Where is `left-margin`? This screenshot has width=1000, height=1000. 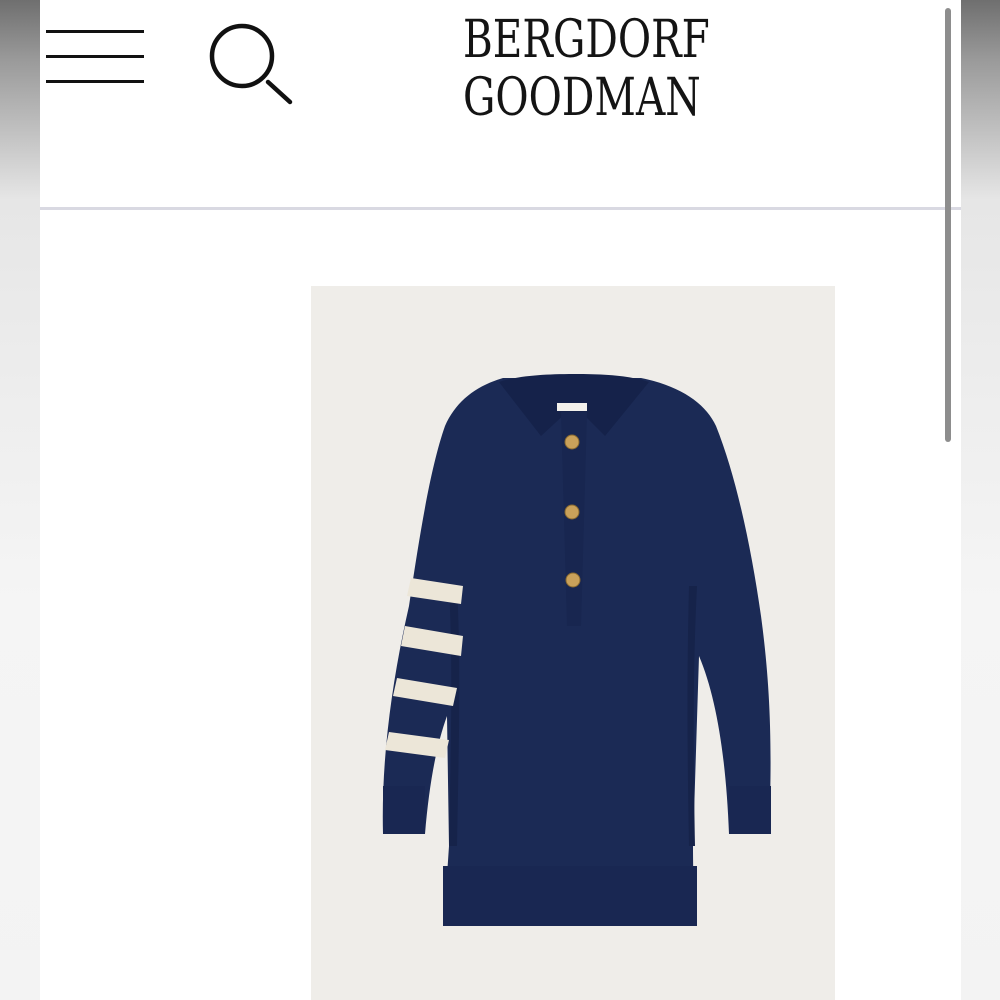
left-margin is located at coordinates (20, 500).